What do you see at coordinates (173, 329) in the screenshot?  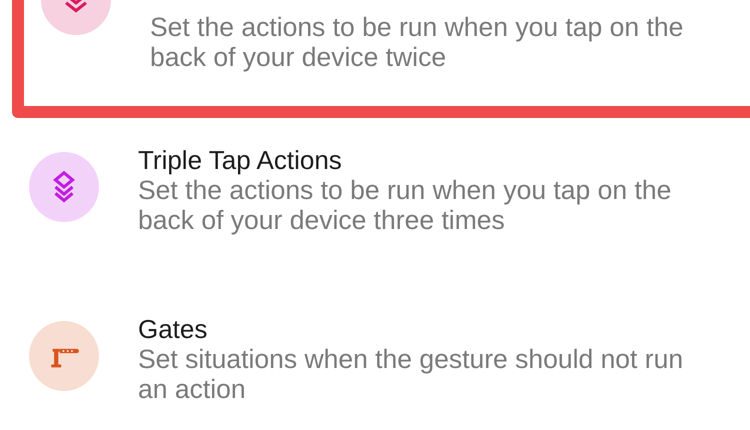 I see `item-title: Gates` at bounding box center [173, 329].